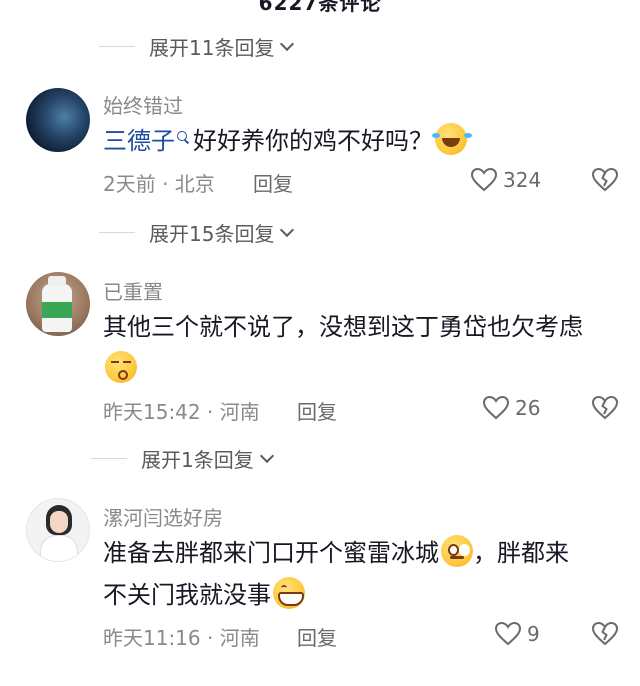  I want to click on bottle-cap-shape, so click(57, 281).